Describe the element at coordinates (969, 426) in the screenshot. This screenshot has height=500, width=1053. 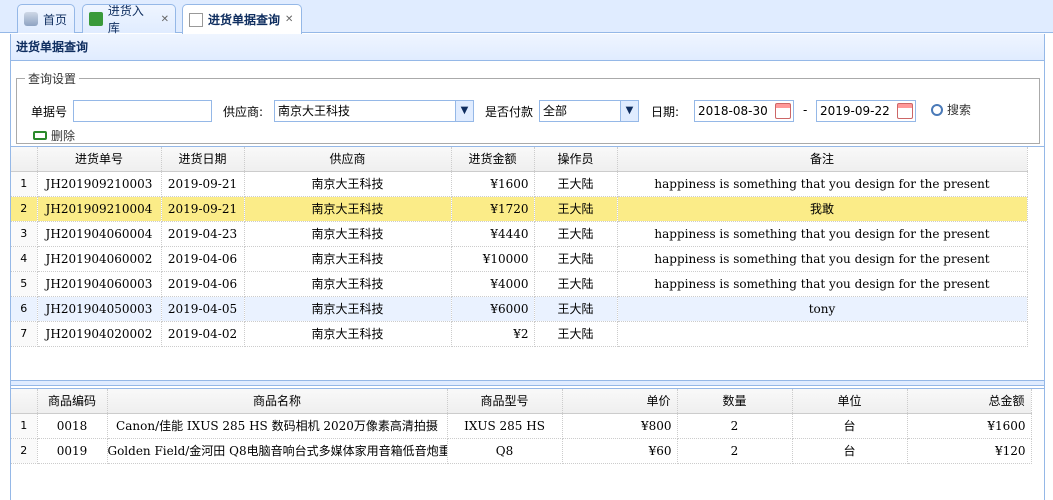
I see `item-total: ¥1600` at that location.